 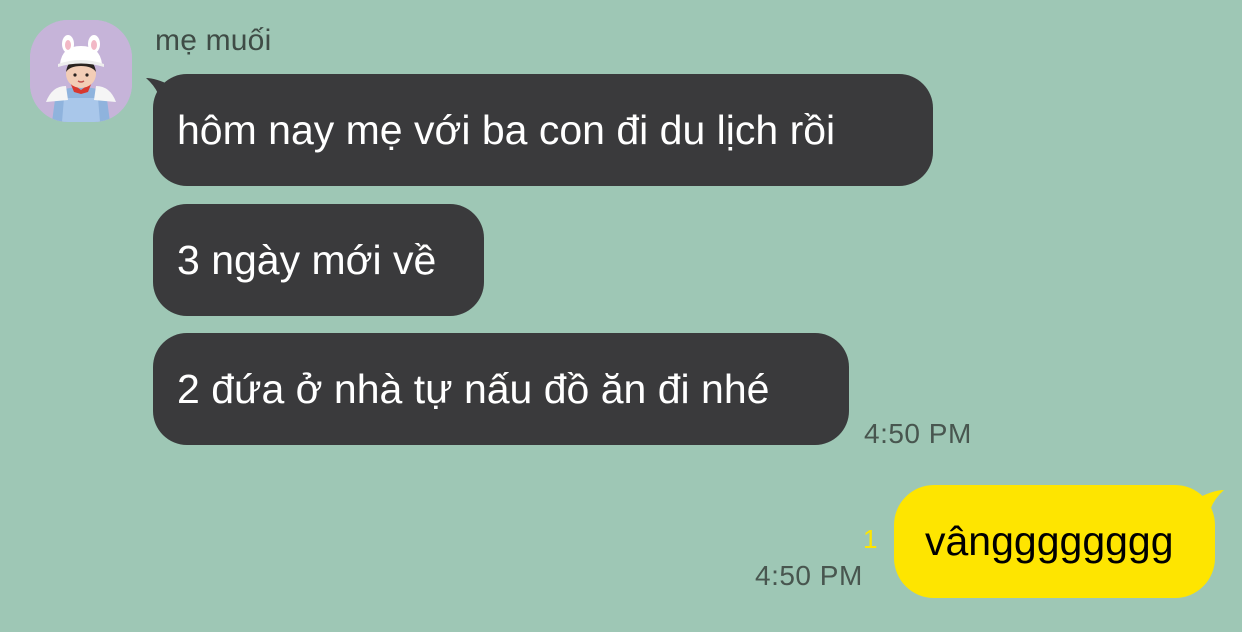 I want to click on unread-count: 1, so click(x=870, y=539).